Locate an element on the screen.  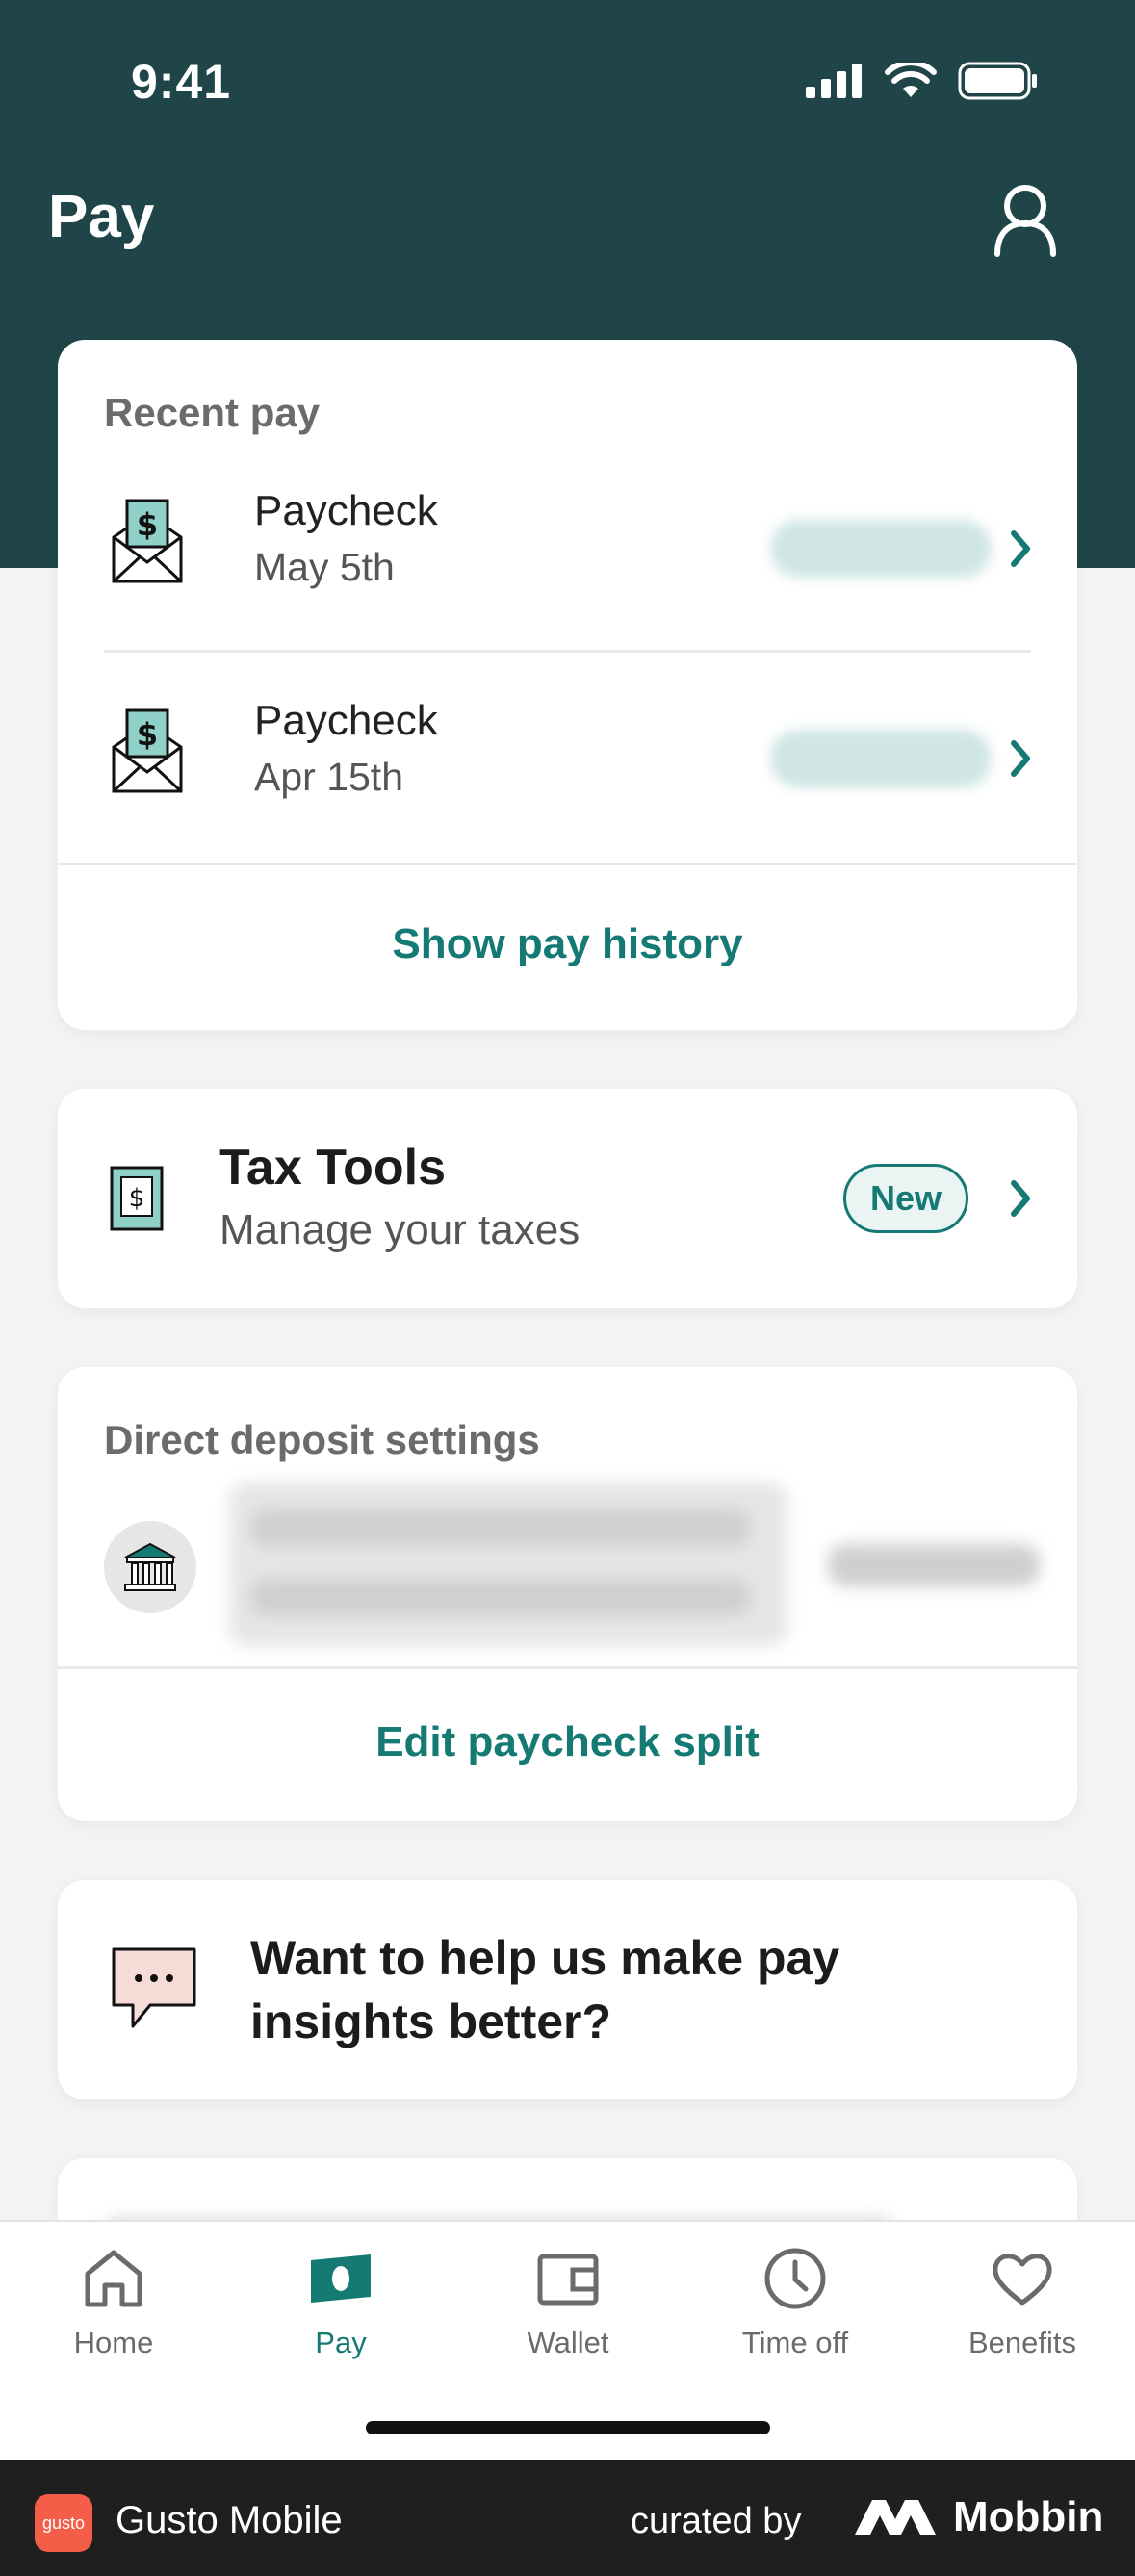
heart-icon is located at coordinates (1022, 2280).